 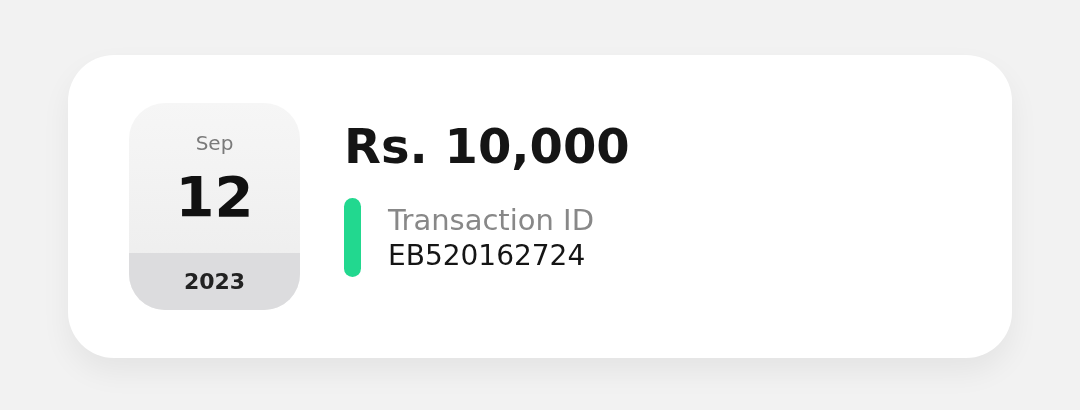 What do you see at coordinates (491, 220) in the screenshot?
I see `transaction-label: Transaction ID` at bounding box center [491, 220].